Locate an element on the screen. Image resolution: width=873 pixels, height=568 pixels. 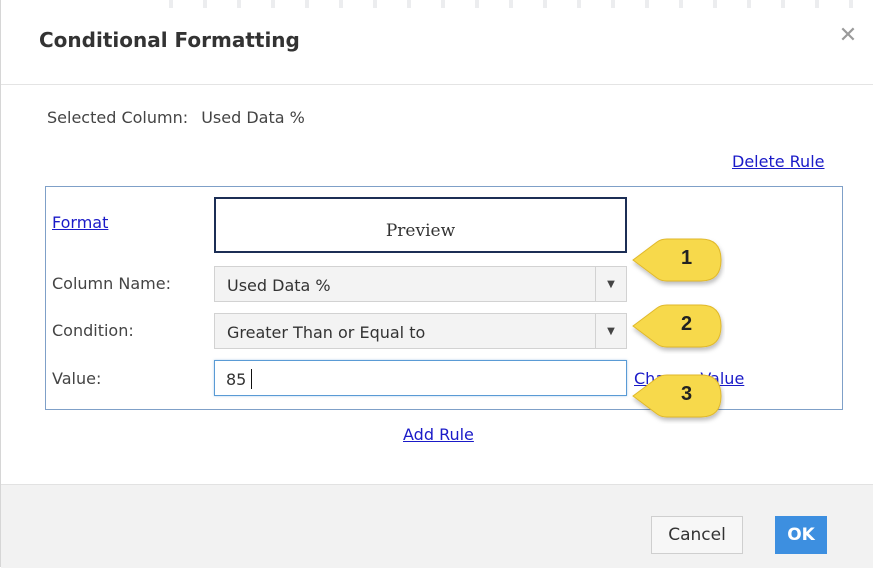
callout-2: 2 is located at coordinates (677, 327).